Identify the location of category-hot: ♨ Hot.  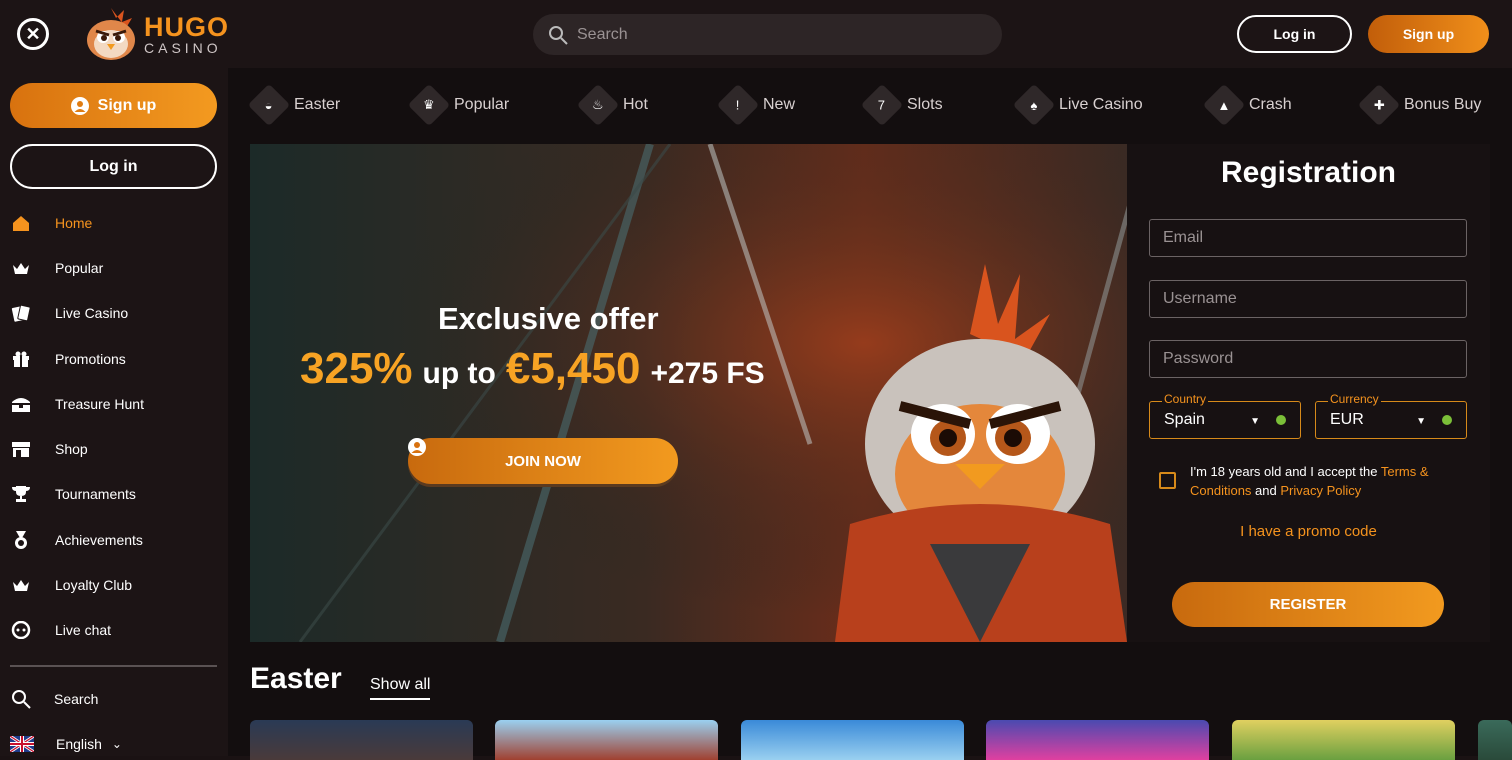
(612, 105).